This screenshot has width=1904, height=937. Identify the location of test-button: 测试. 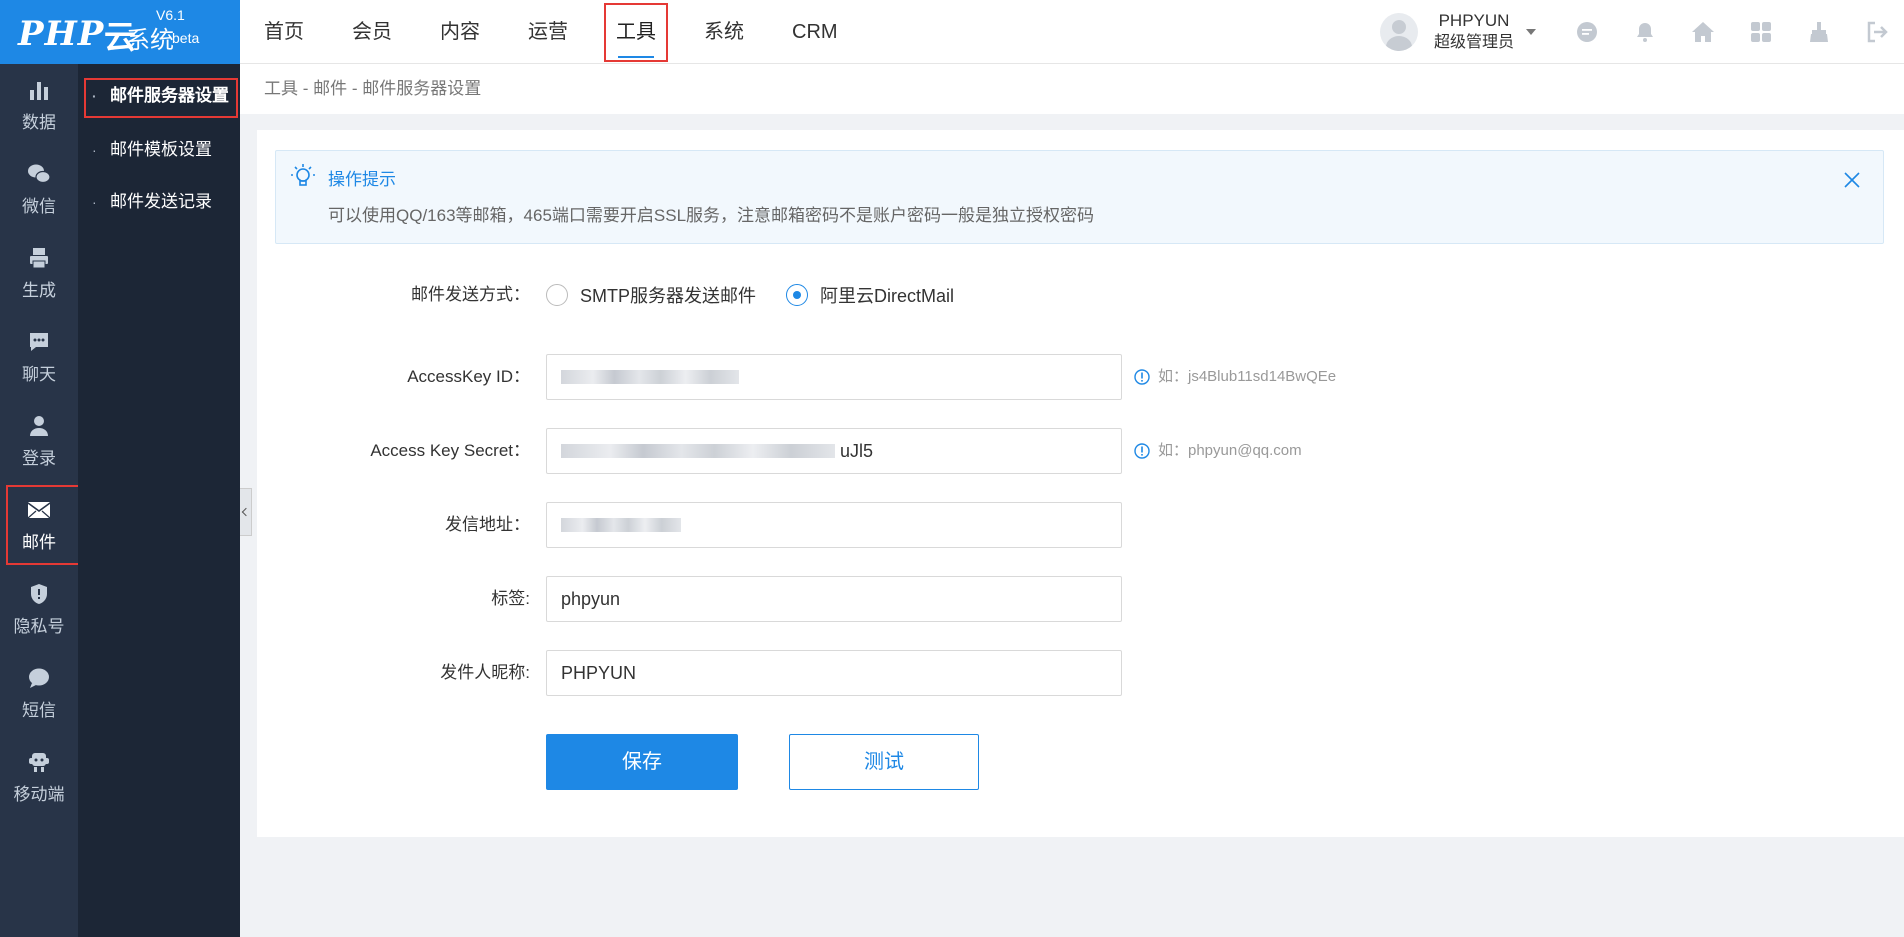
(884, 762).